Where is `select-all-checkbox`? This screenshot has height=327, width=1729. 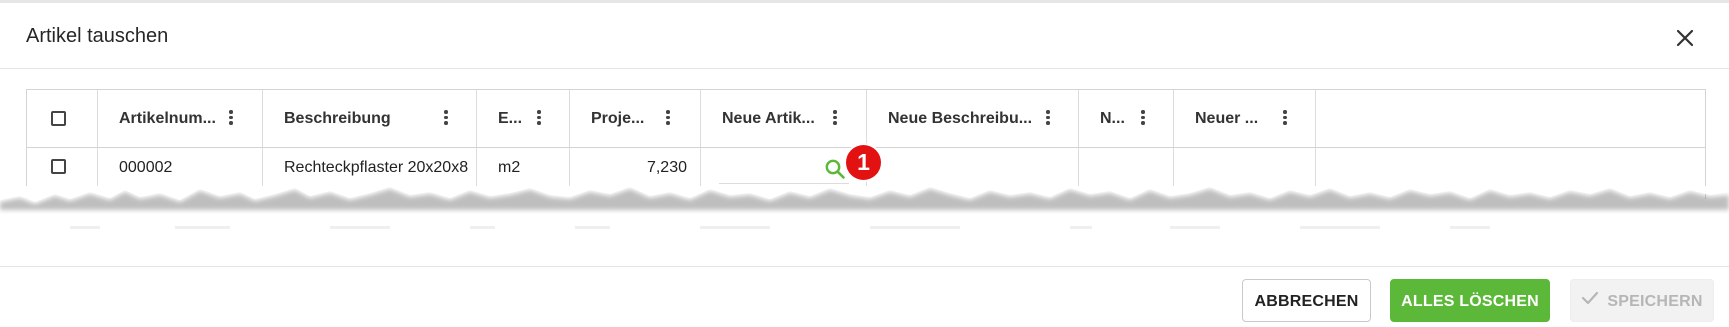
select-all-checkbox is located at coordinates (58, 118).